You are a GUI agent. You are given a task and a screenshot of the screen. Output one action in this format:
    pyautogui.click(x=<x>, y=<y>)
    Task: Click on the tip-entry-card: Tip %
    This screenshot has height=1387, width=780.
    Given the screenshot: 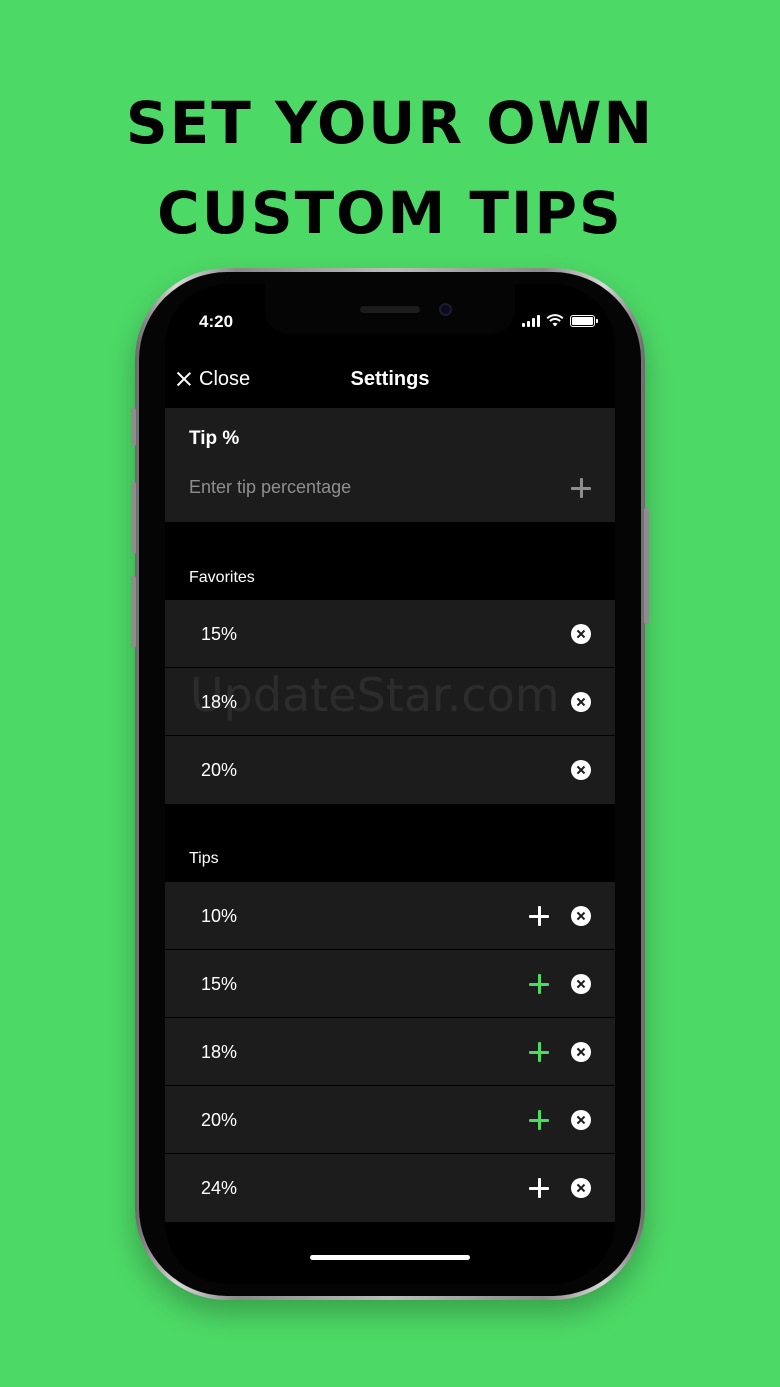 What is the action you would take?
    pyautogui.click(x=390, y=465)
    